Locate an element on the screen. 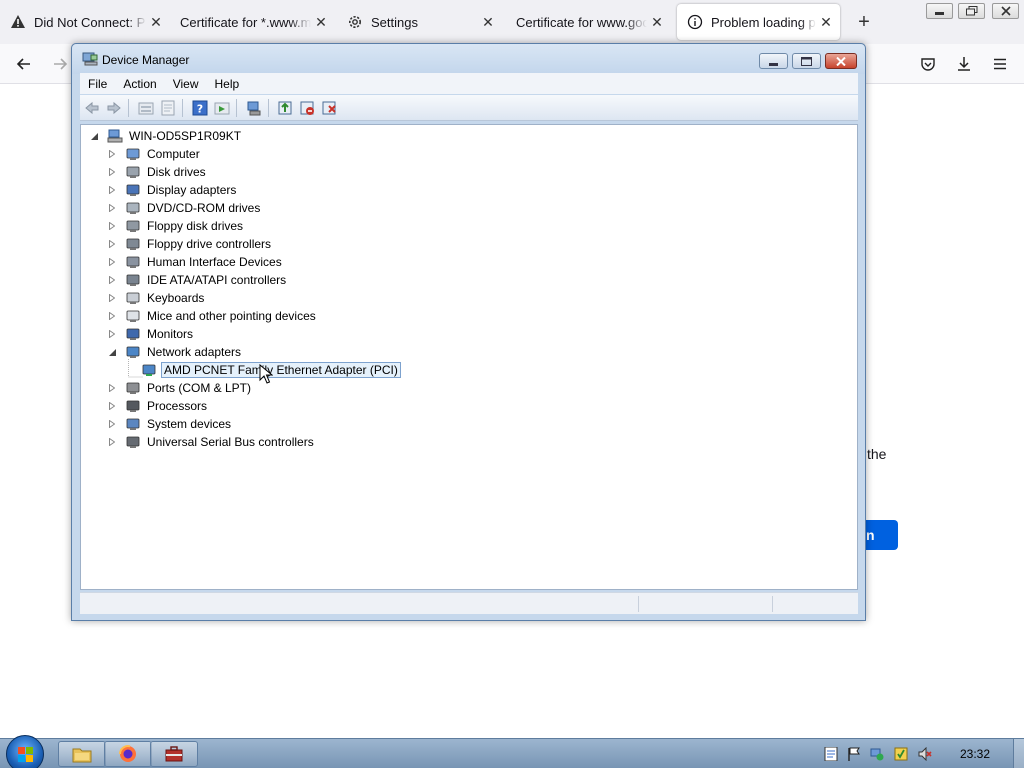  tree-category-human-interface-devices: Human Interface Devices is located at coordinates (195, 262).